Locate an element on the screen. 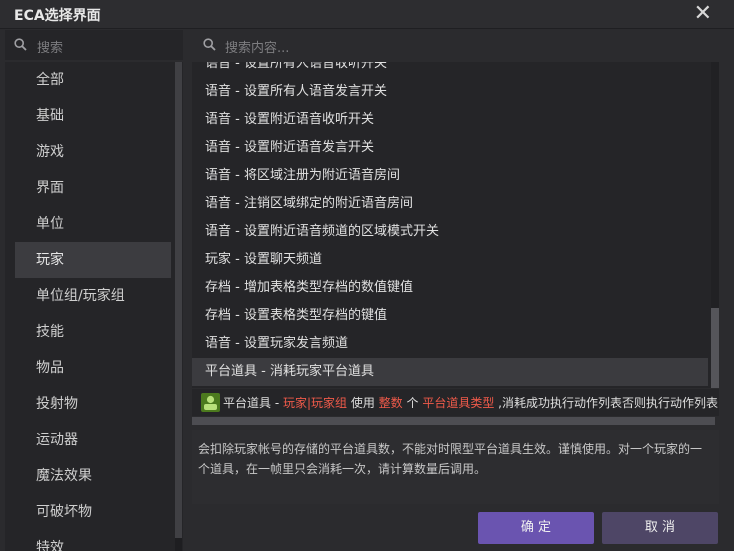 Image resolution: width=734 pixels, height=551 pixels. list-item: 语音 - 设置玩家发言频道 is located at coordinates (450, 344).